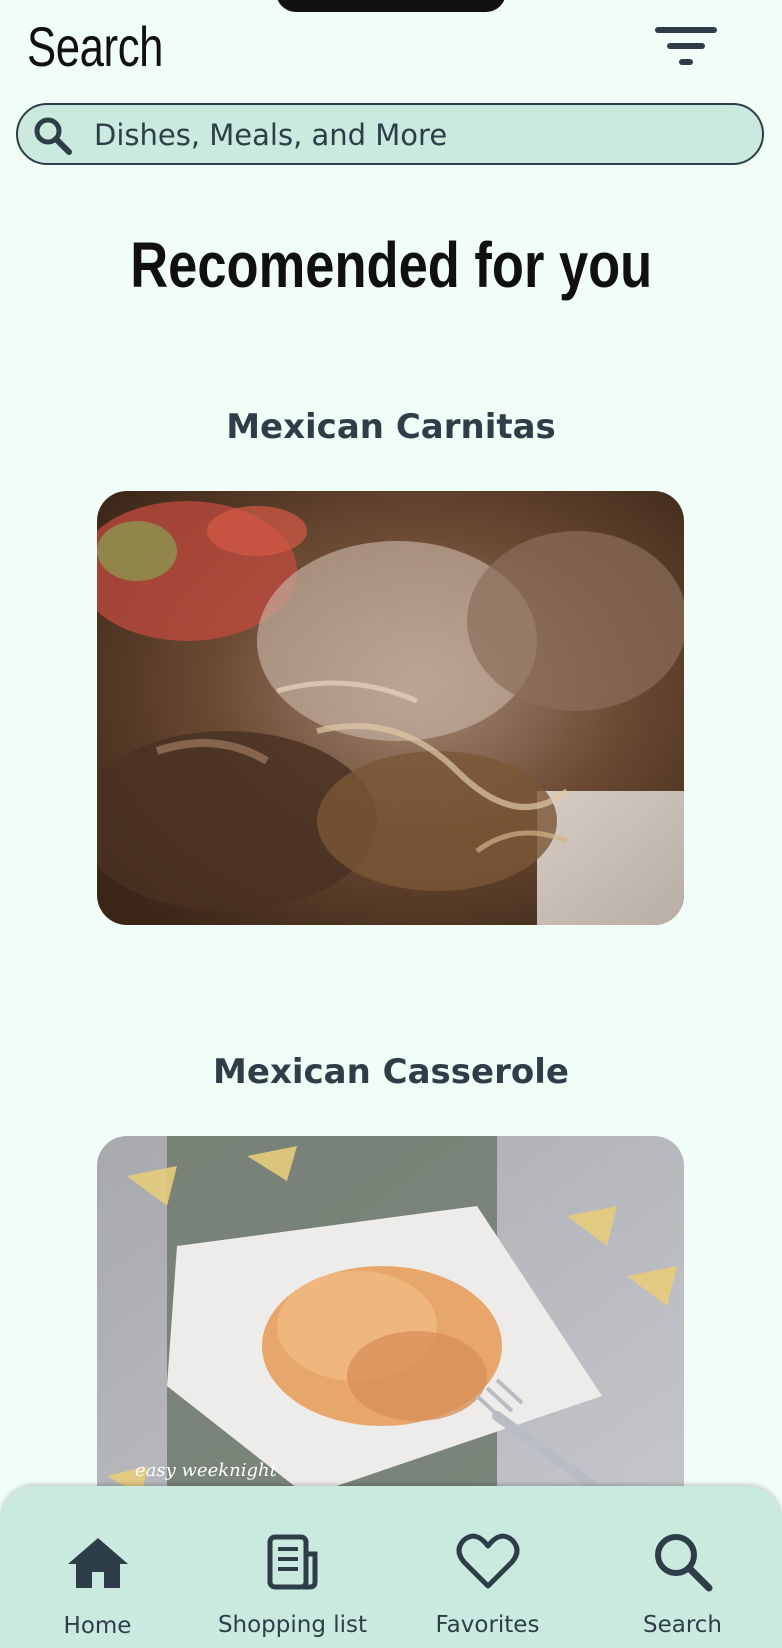  What do you see at coordinates (682, 1625) in the screenshot?
I see `nav-label-search: Search` at bounding box center [682, 1625].